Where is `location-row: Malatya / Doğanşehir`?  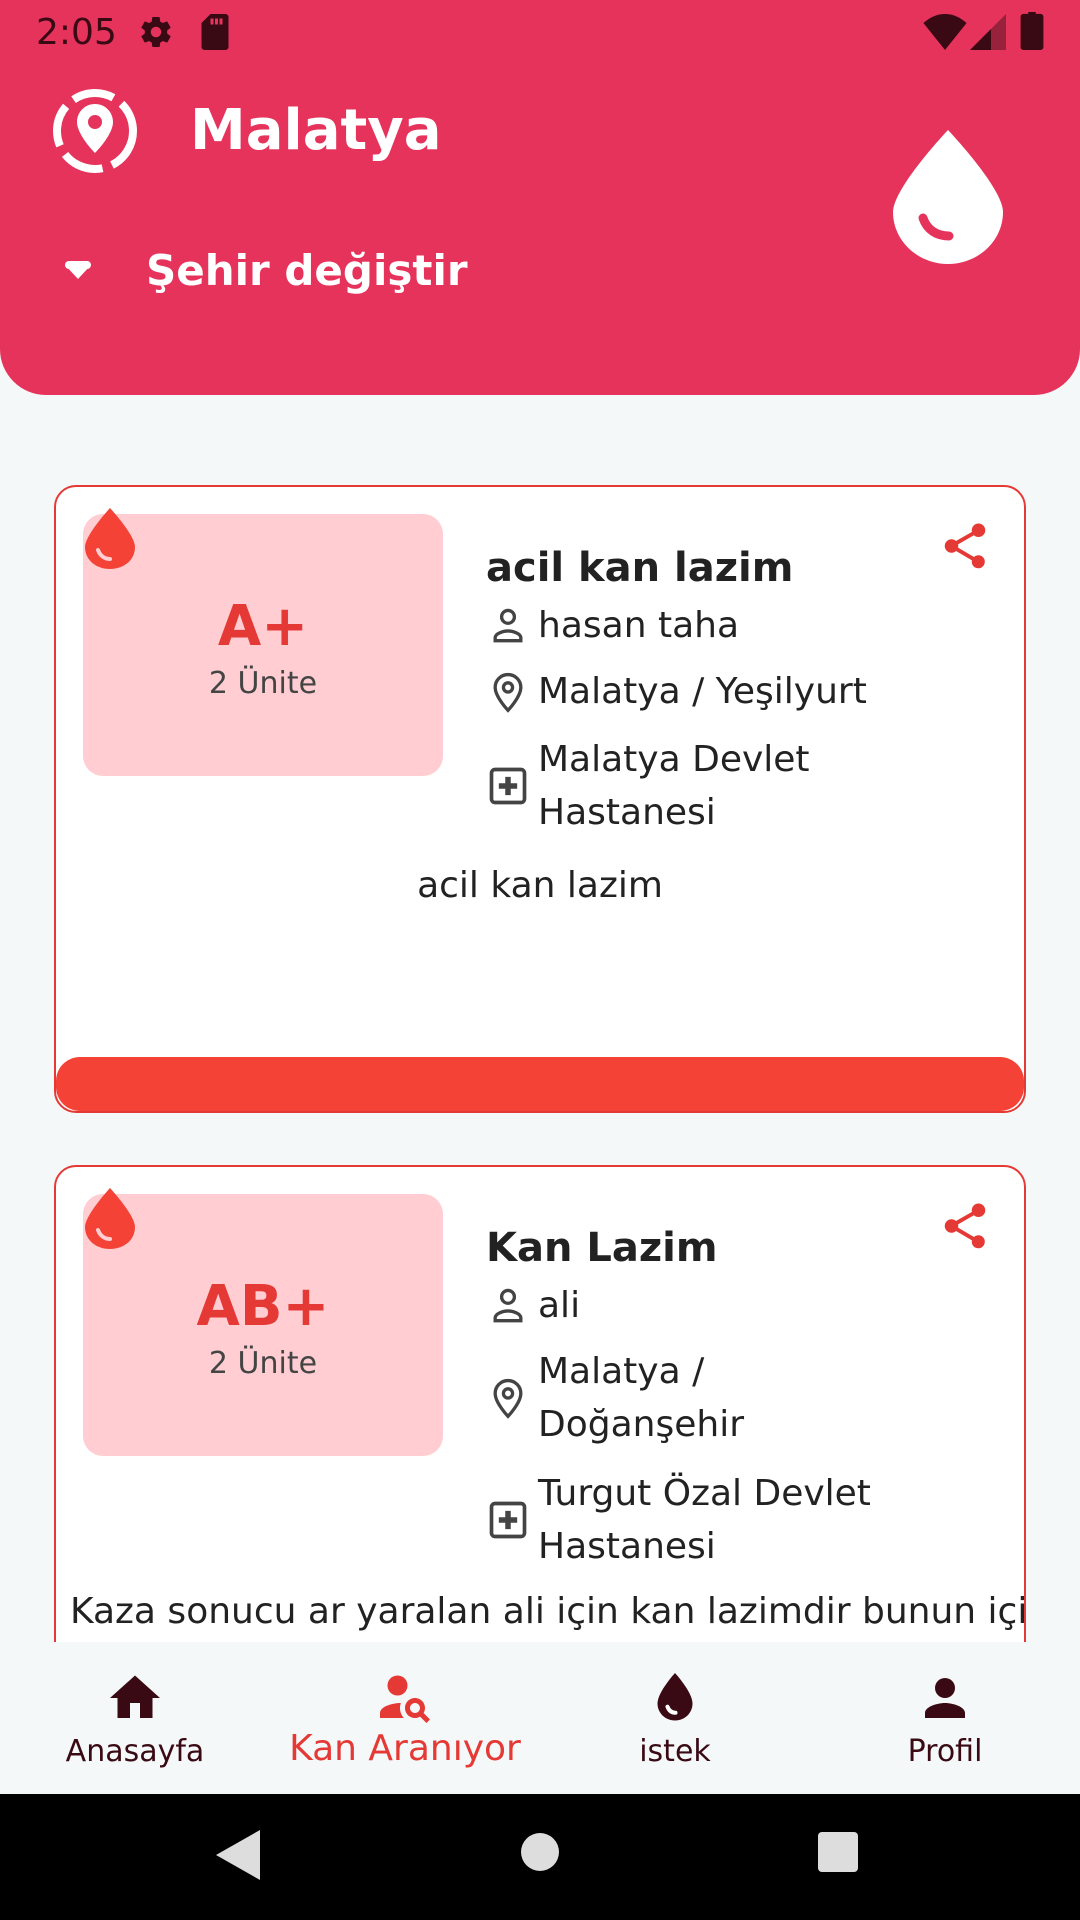 location-row: Malatya / Doğanşehir is located at coordinates (615, 1398).